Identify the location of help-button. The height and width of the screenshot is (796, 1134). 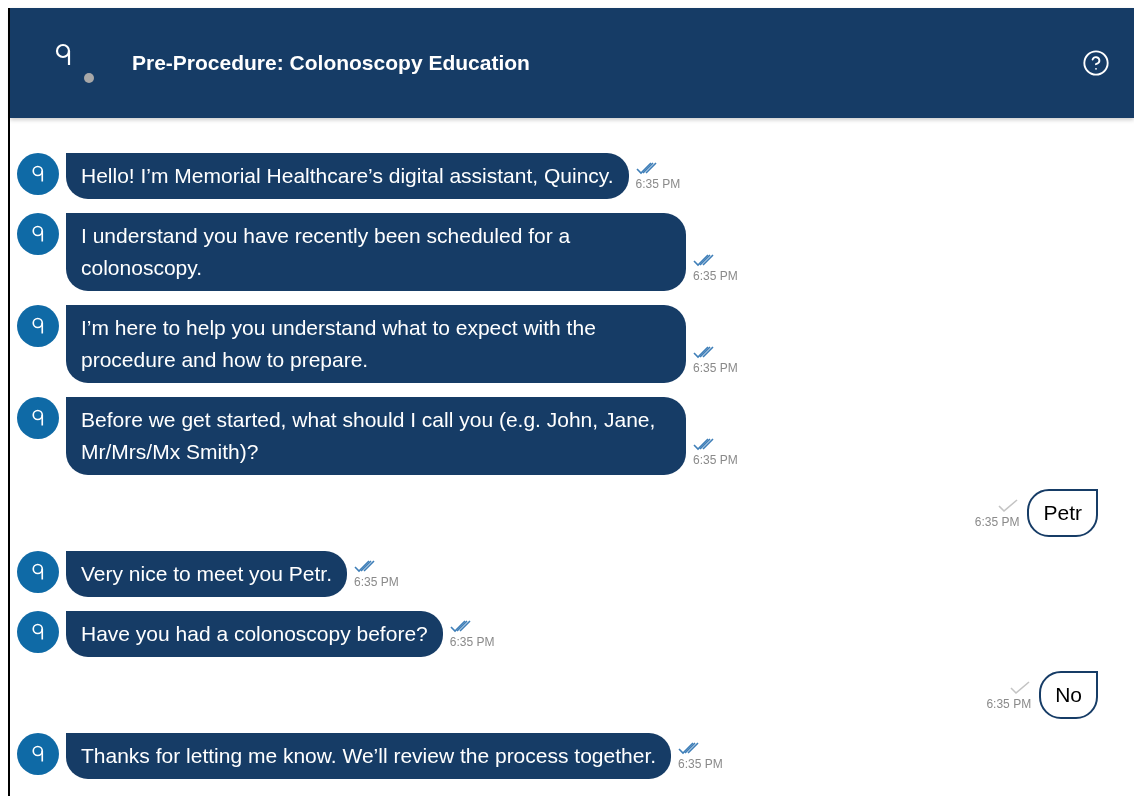
(1096, 63).